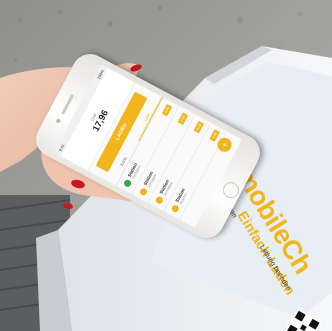 Image resolution: width=332 pixels, height=331 pixels. What do you see at coordinates (198, 127) in the screenshot?
I see `list-item-price: 6,25` at bounding box center [198, 127].